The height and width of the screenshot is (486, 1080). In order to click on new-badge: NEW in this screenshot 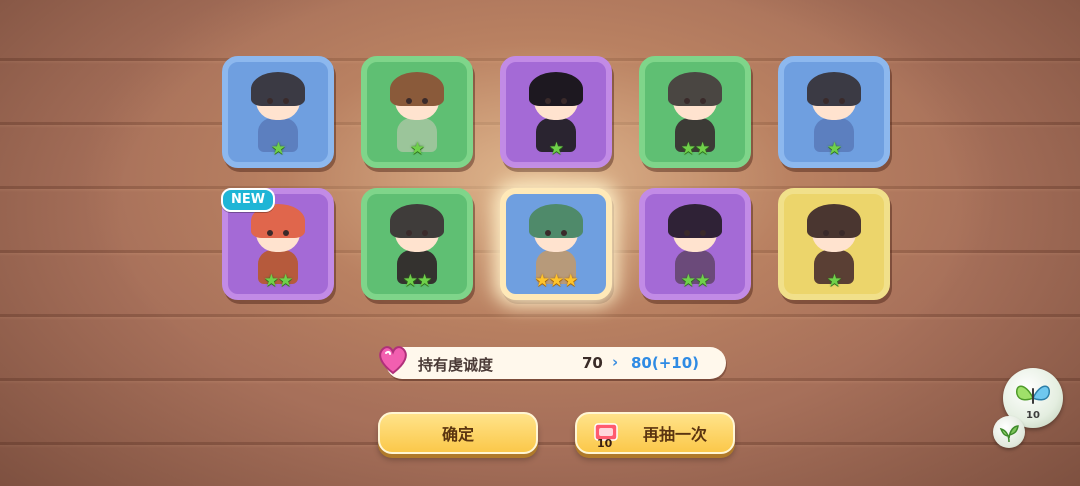, I will do `click(248, 200)`.